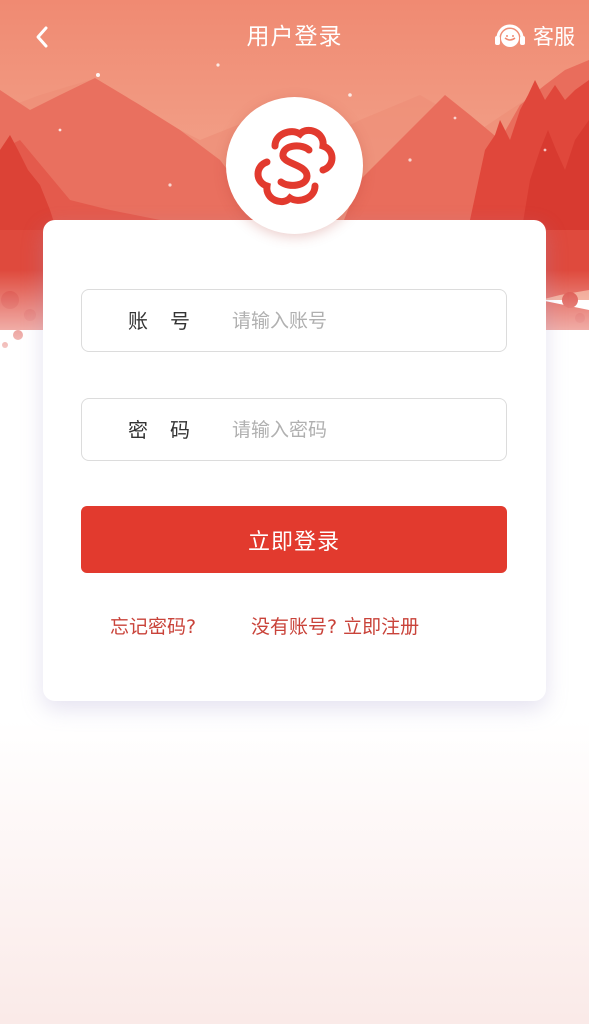 This screenshot has width=589, height=1024. Describe the element at coordinates (362, 430) in the screenshot. I see `password-input` at that location.